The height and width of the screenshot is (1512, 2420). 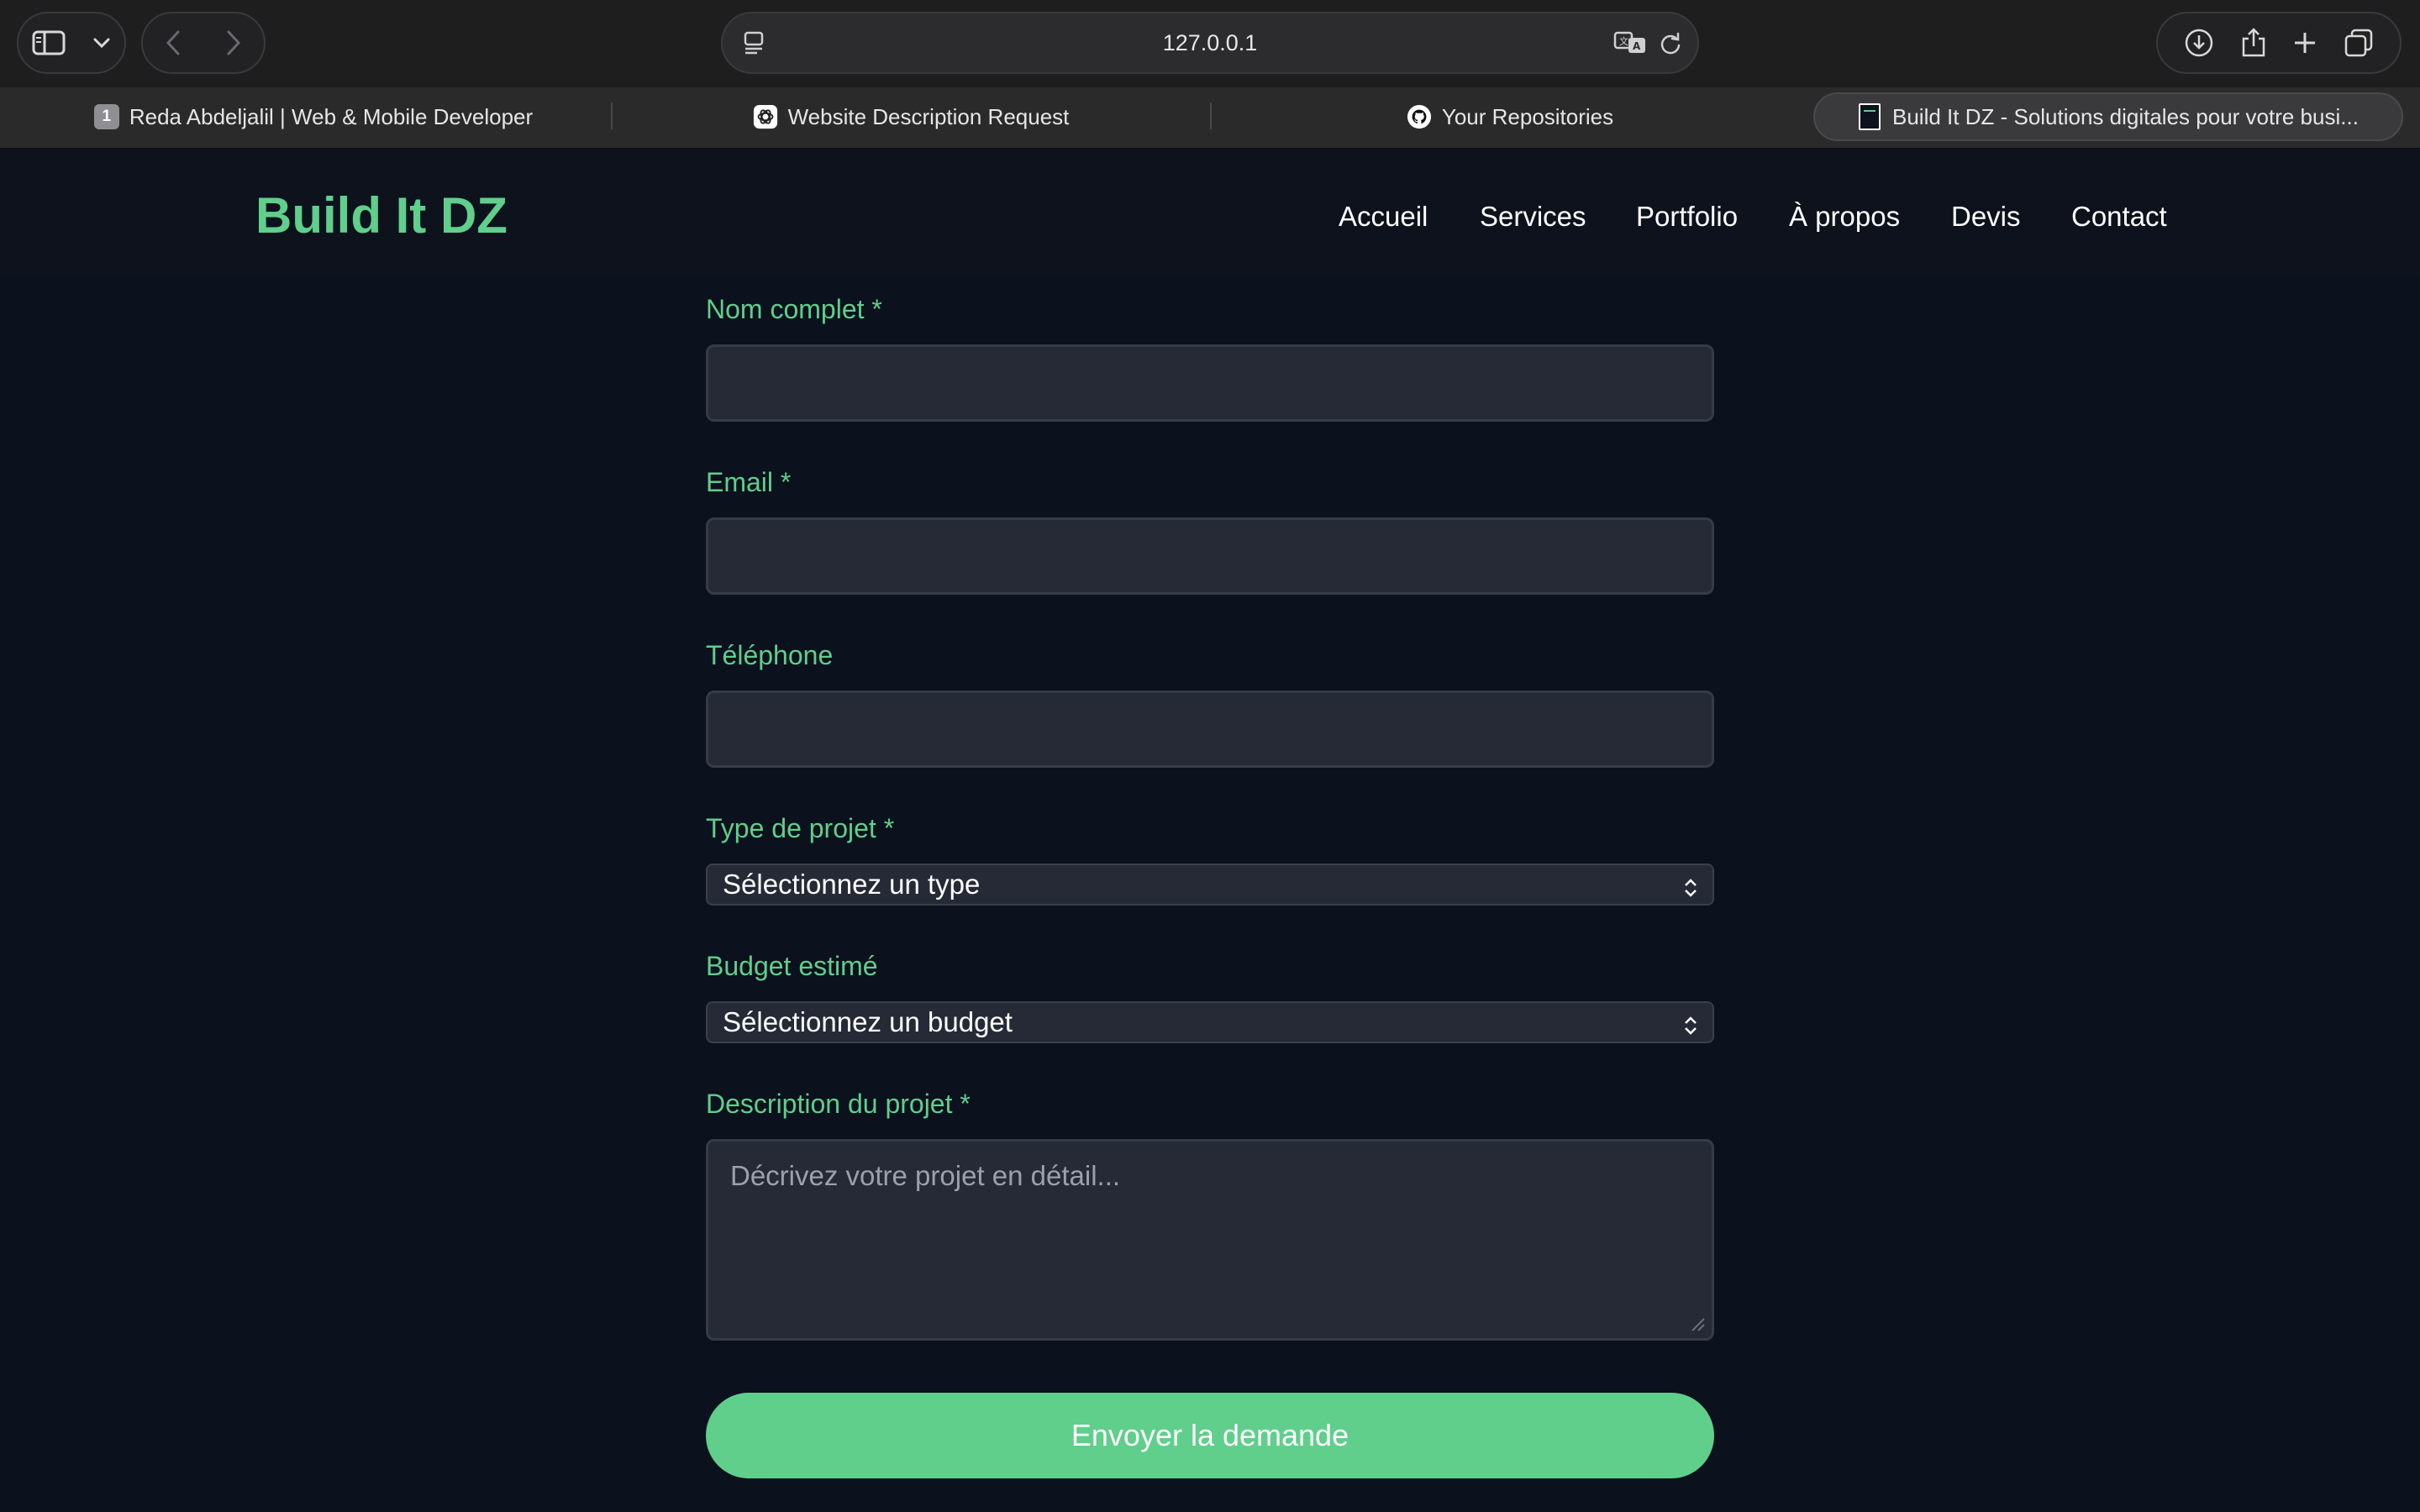 What do you see at coordinates (1986, 216) in the screenshot?
I see `nav-devis: Devis` at bounding box center [1986, 216].